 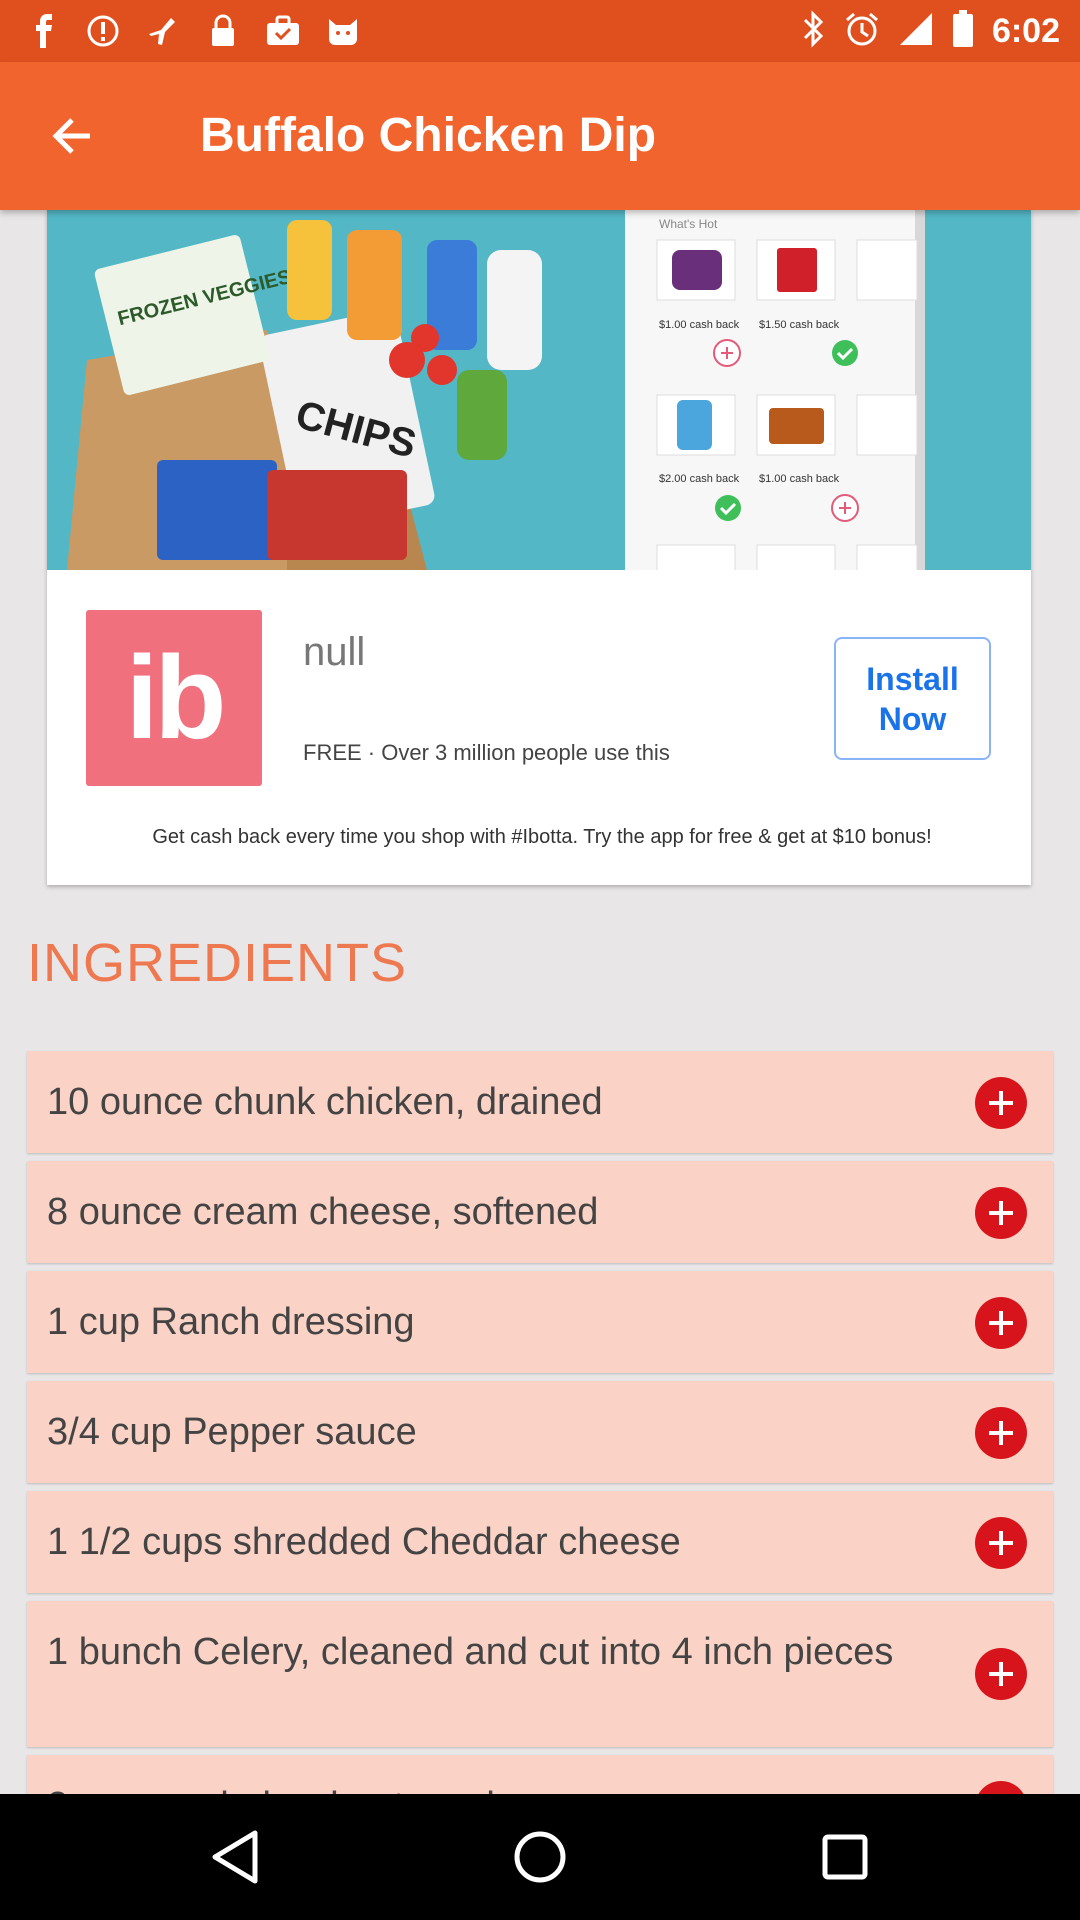 What do you see at coordinates (912, 698) in the screenshot?
I see `install-now-button: Install Now` at bounding box center [912, 698].